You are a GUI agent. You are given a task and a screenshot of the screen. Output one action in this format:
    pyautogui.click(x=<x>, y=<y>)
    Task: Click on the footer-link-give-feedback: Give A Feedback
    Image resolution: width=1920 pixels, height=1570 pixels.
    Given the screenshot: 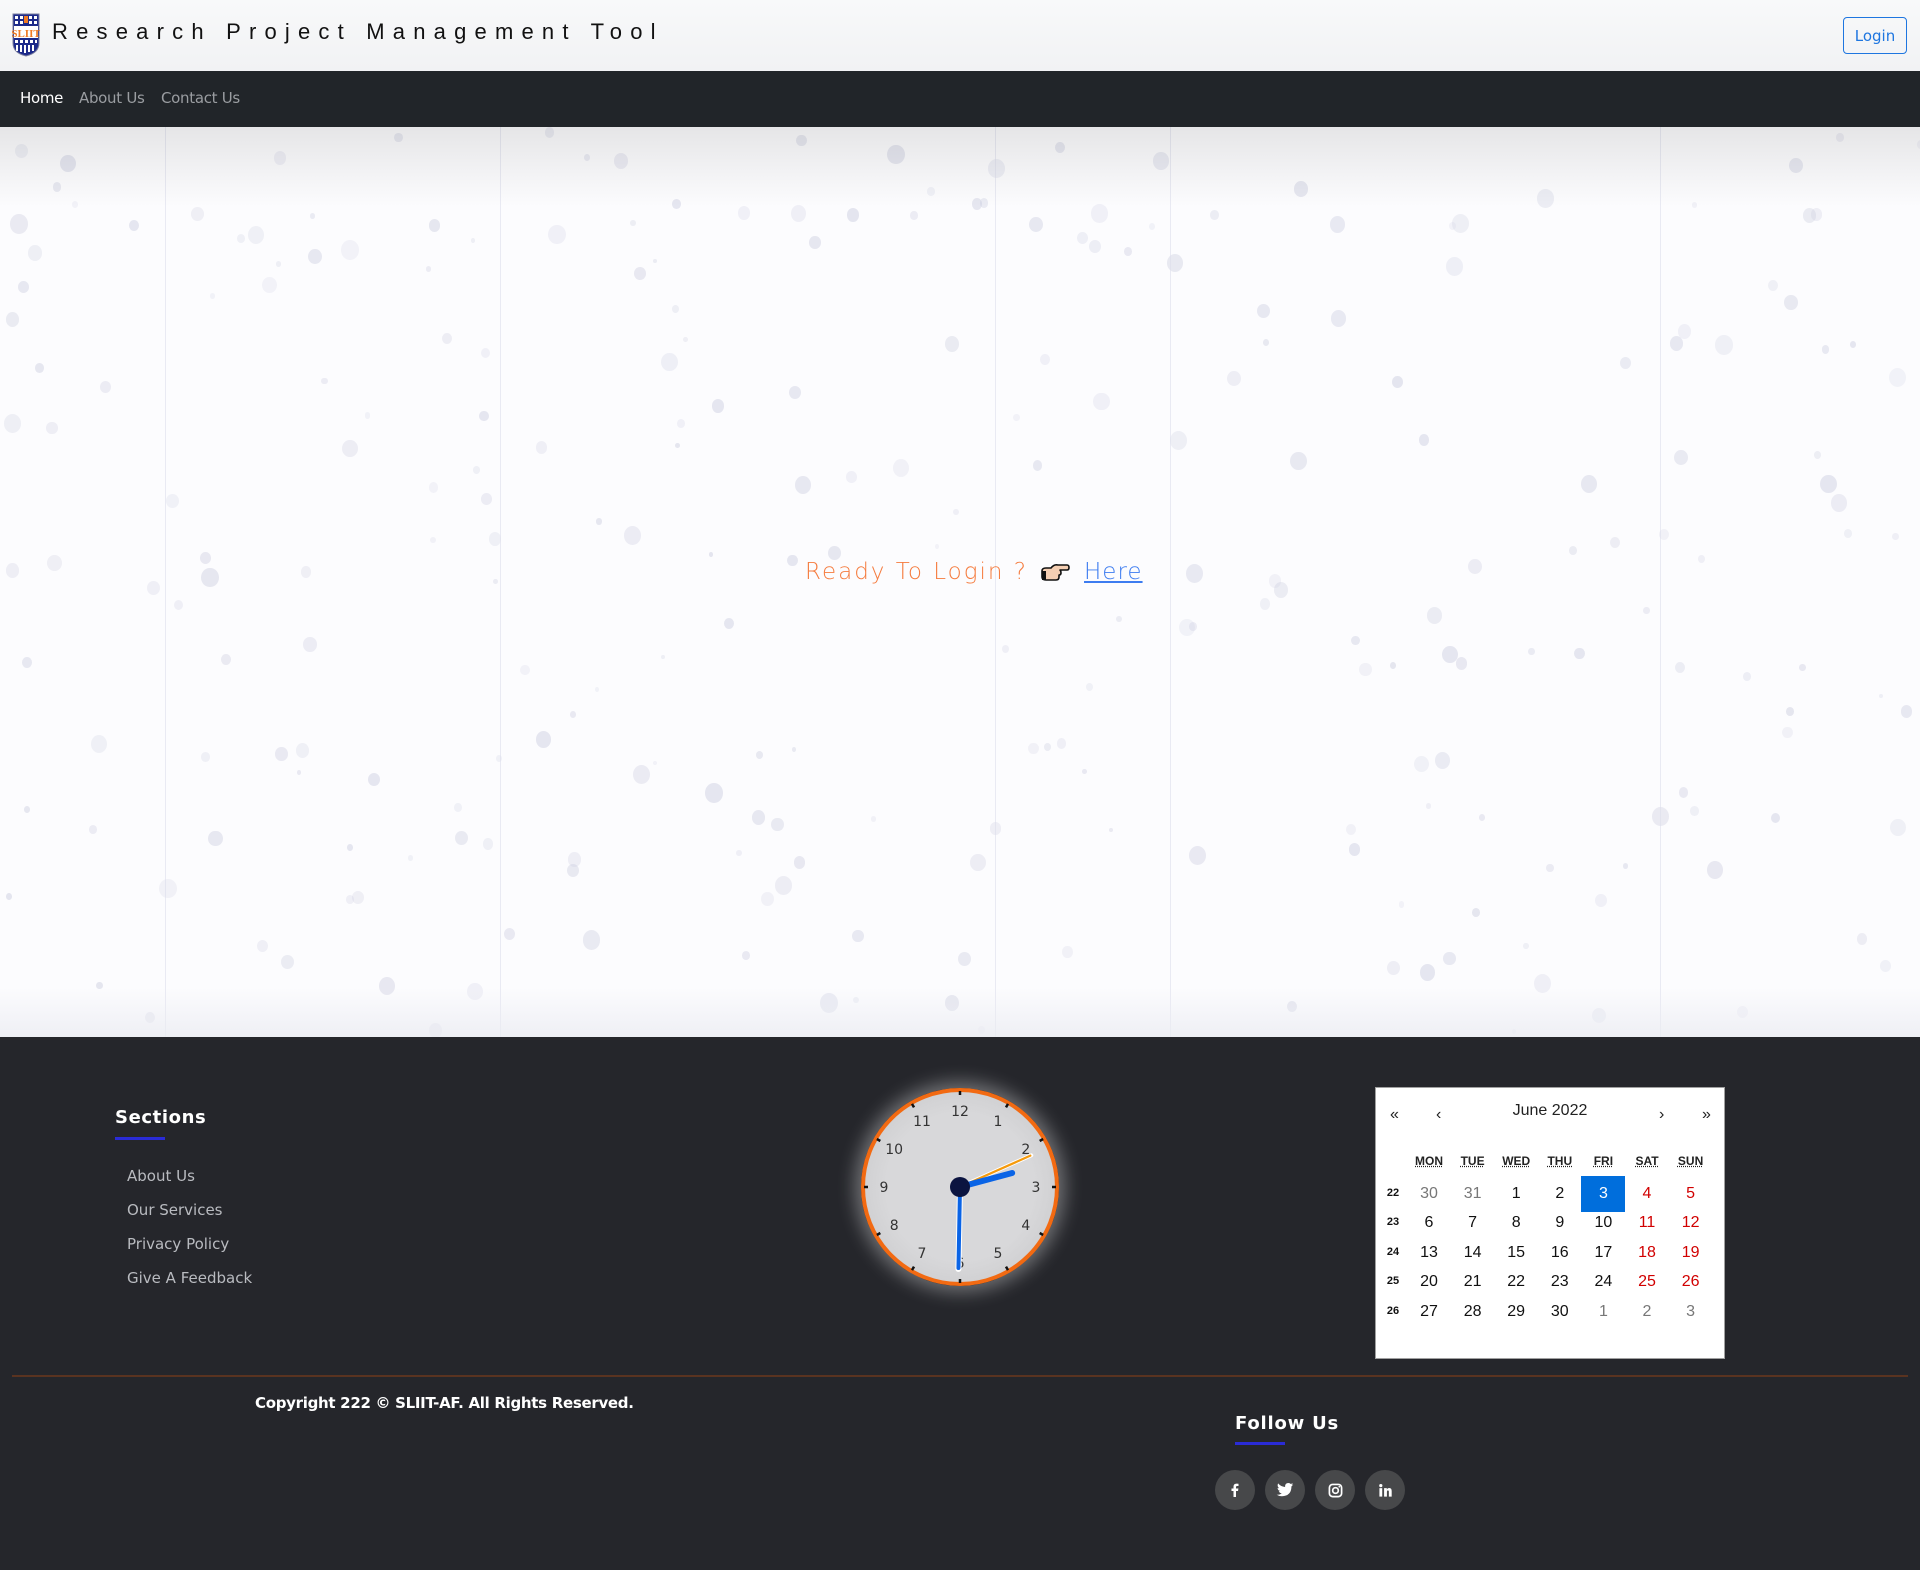 What is the action you would take?
    pyautogui.click(x=189, y=1278)
    